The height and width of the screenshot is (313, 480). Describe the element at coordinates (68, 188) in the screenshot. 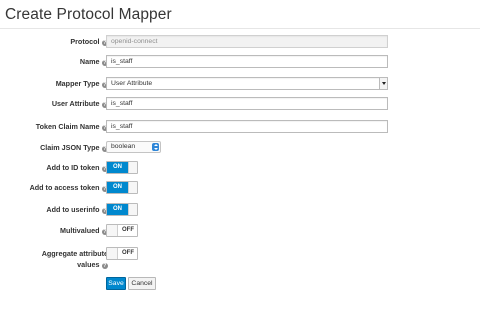

I see `add-to-access-token-label: Add to access token?` at that location.